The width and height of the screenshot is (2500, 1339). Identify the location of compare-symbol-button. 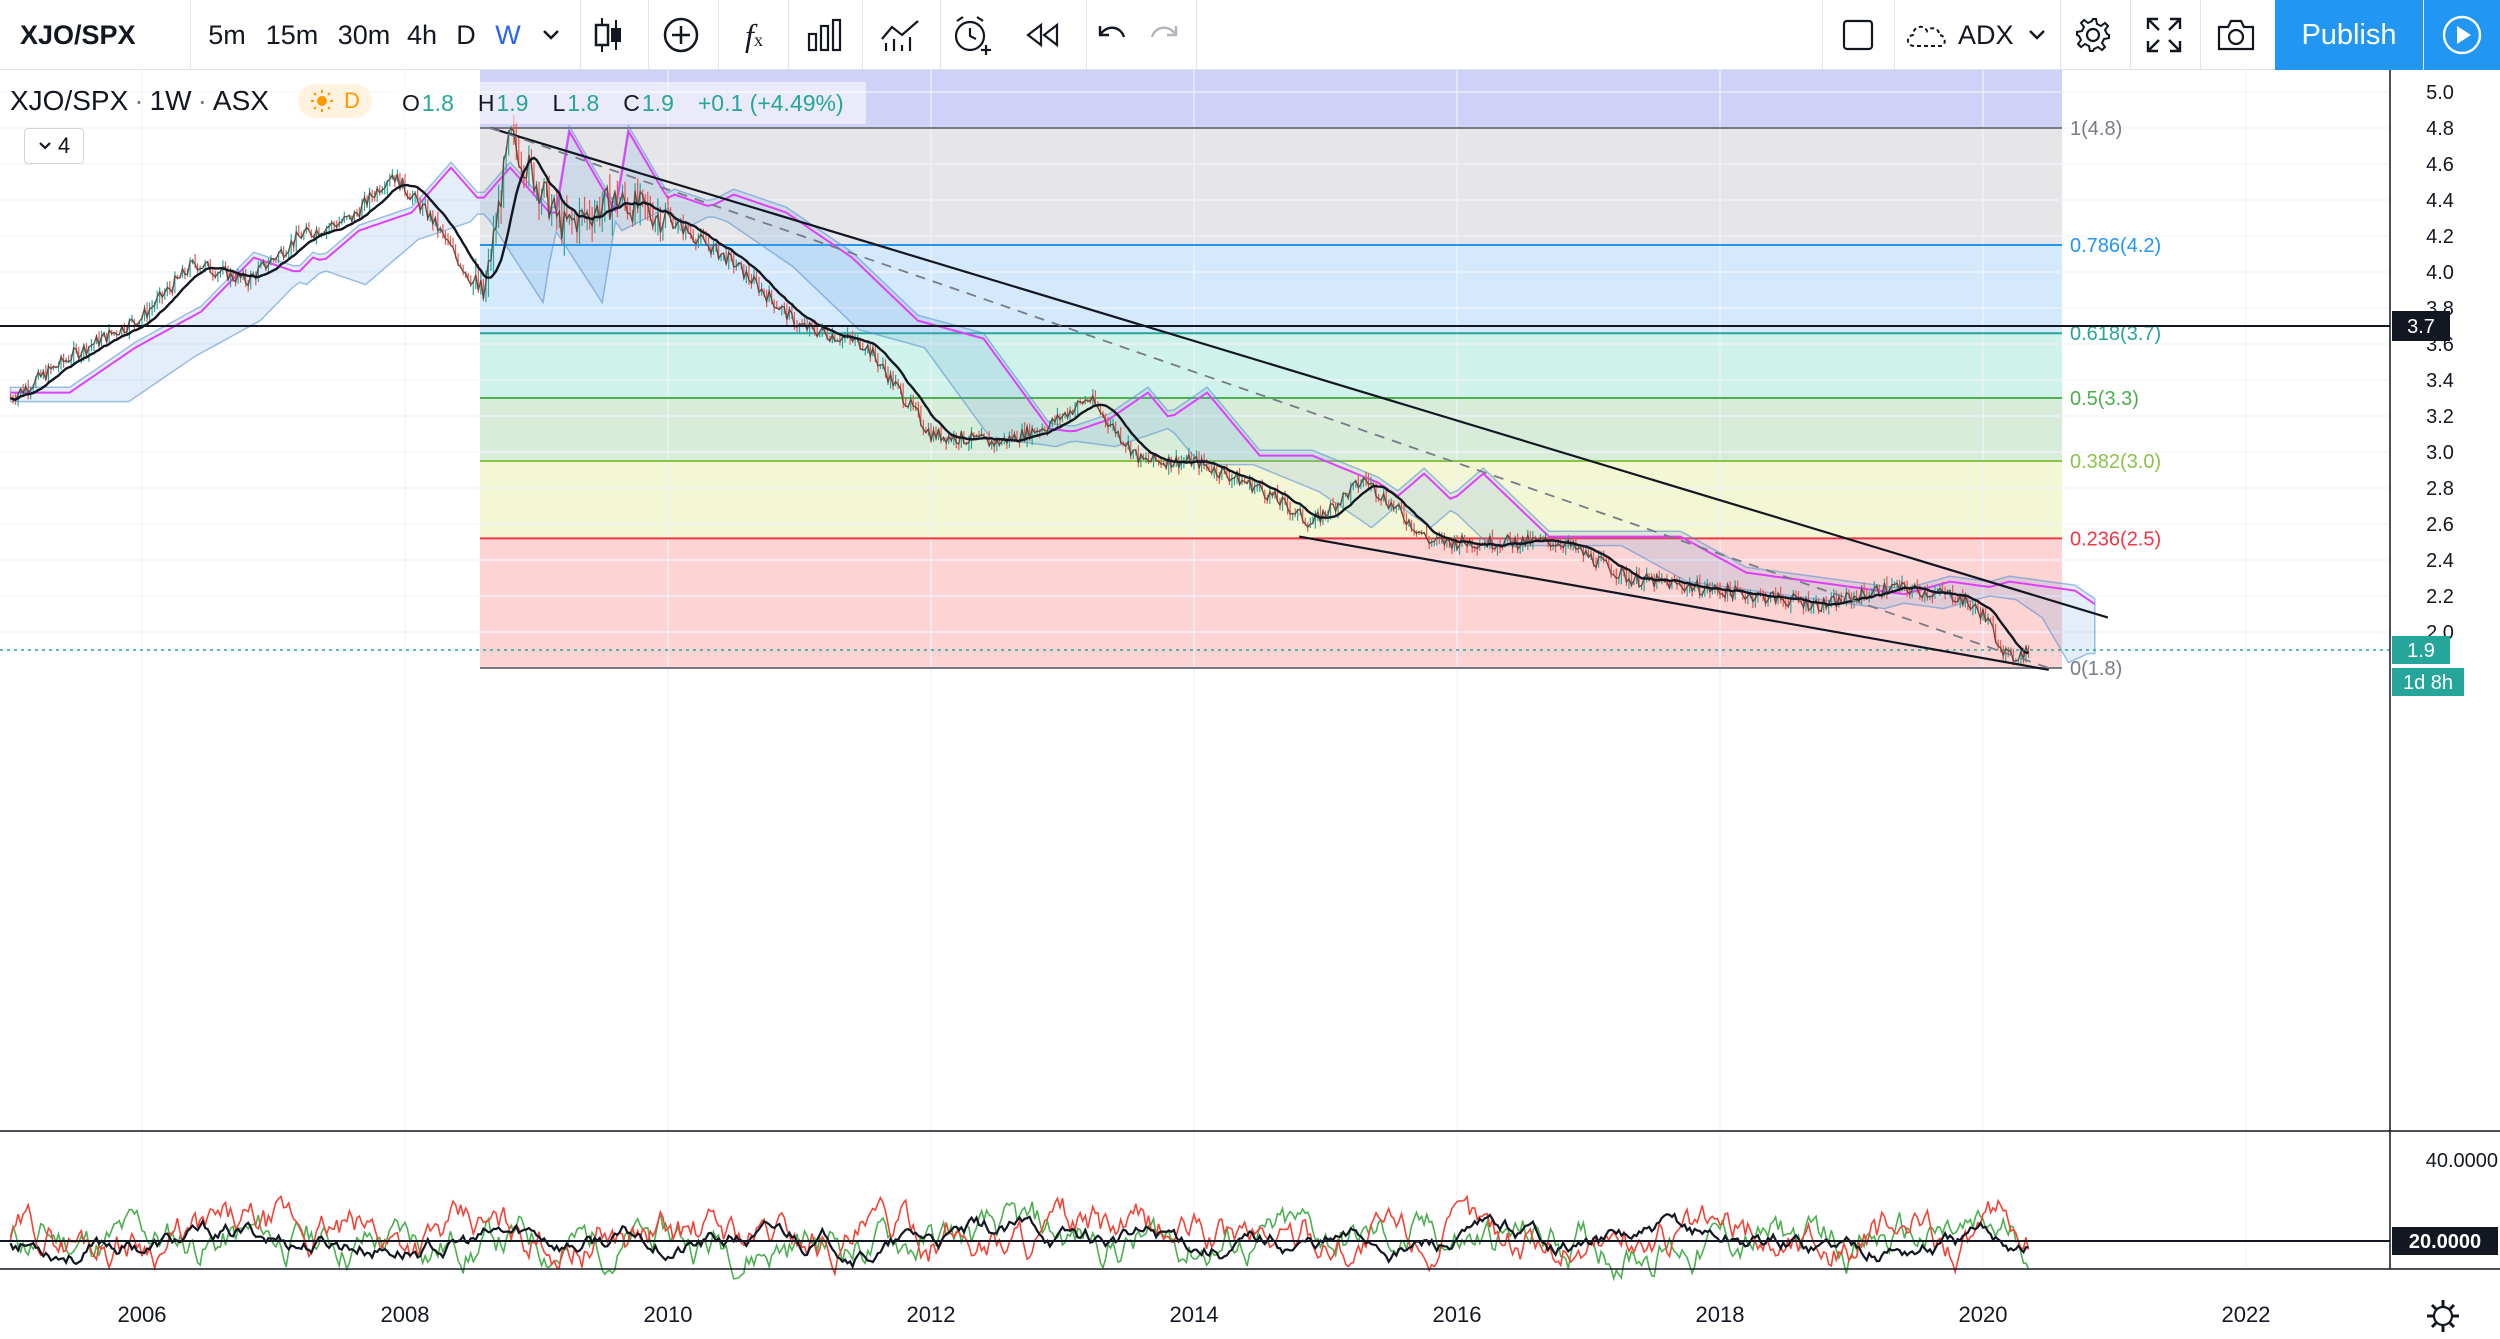
(681, 35).